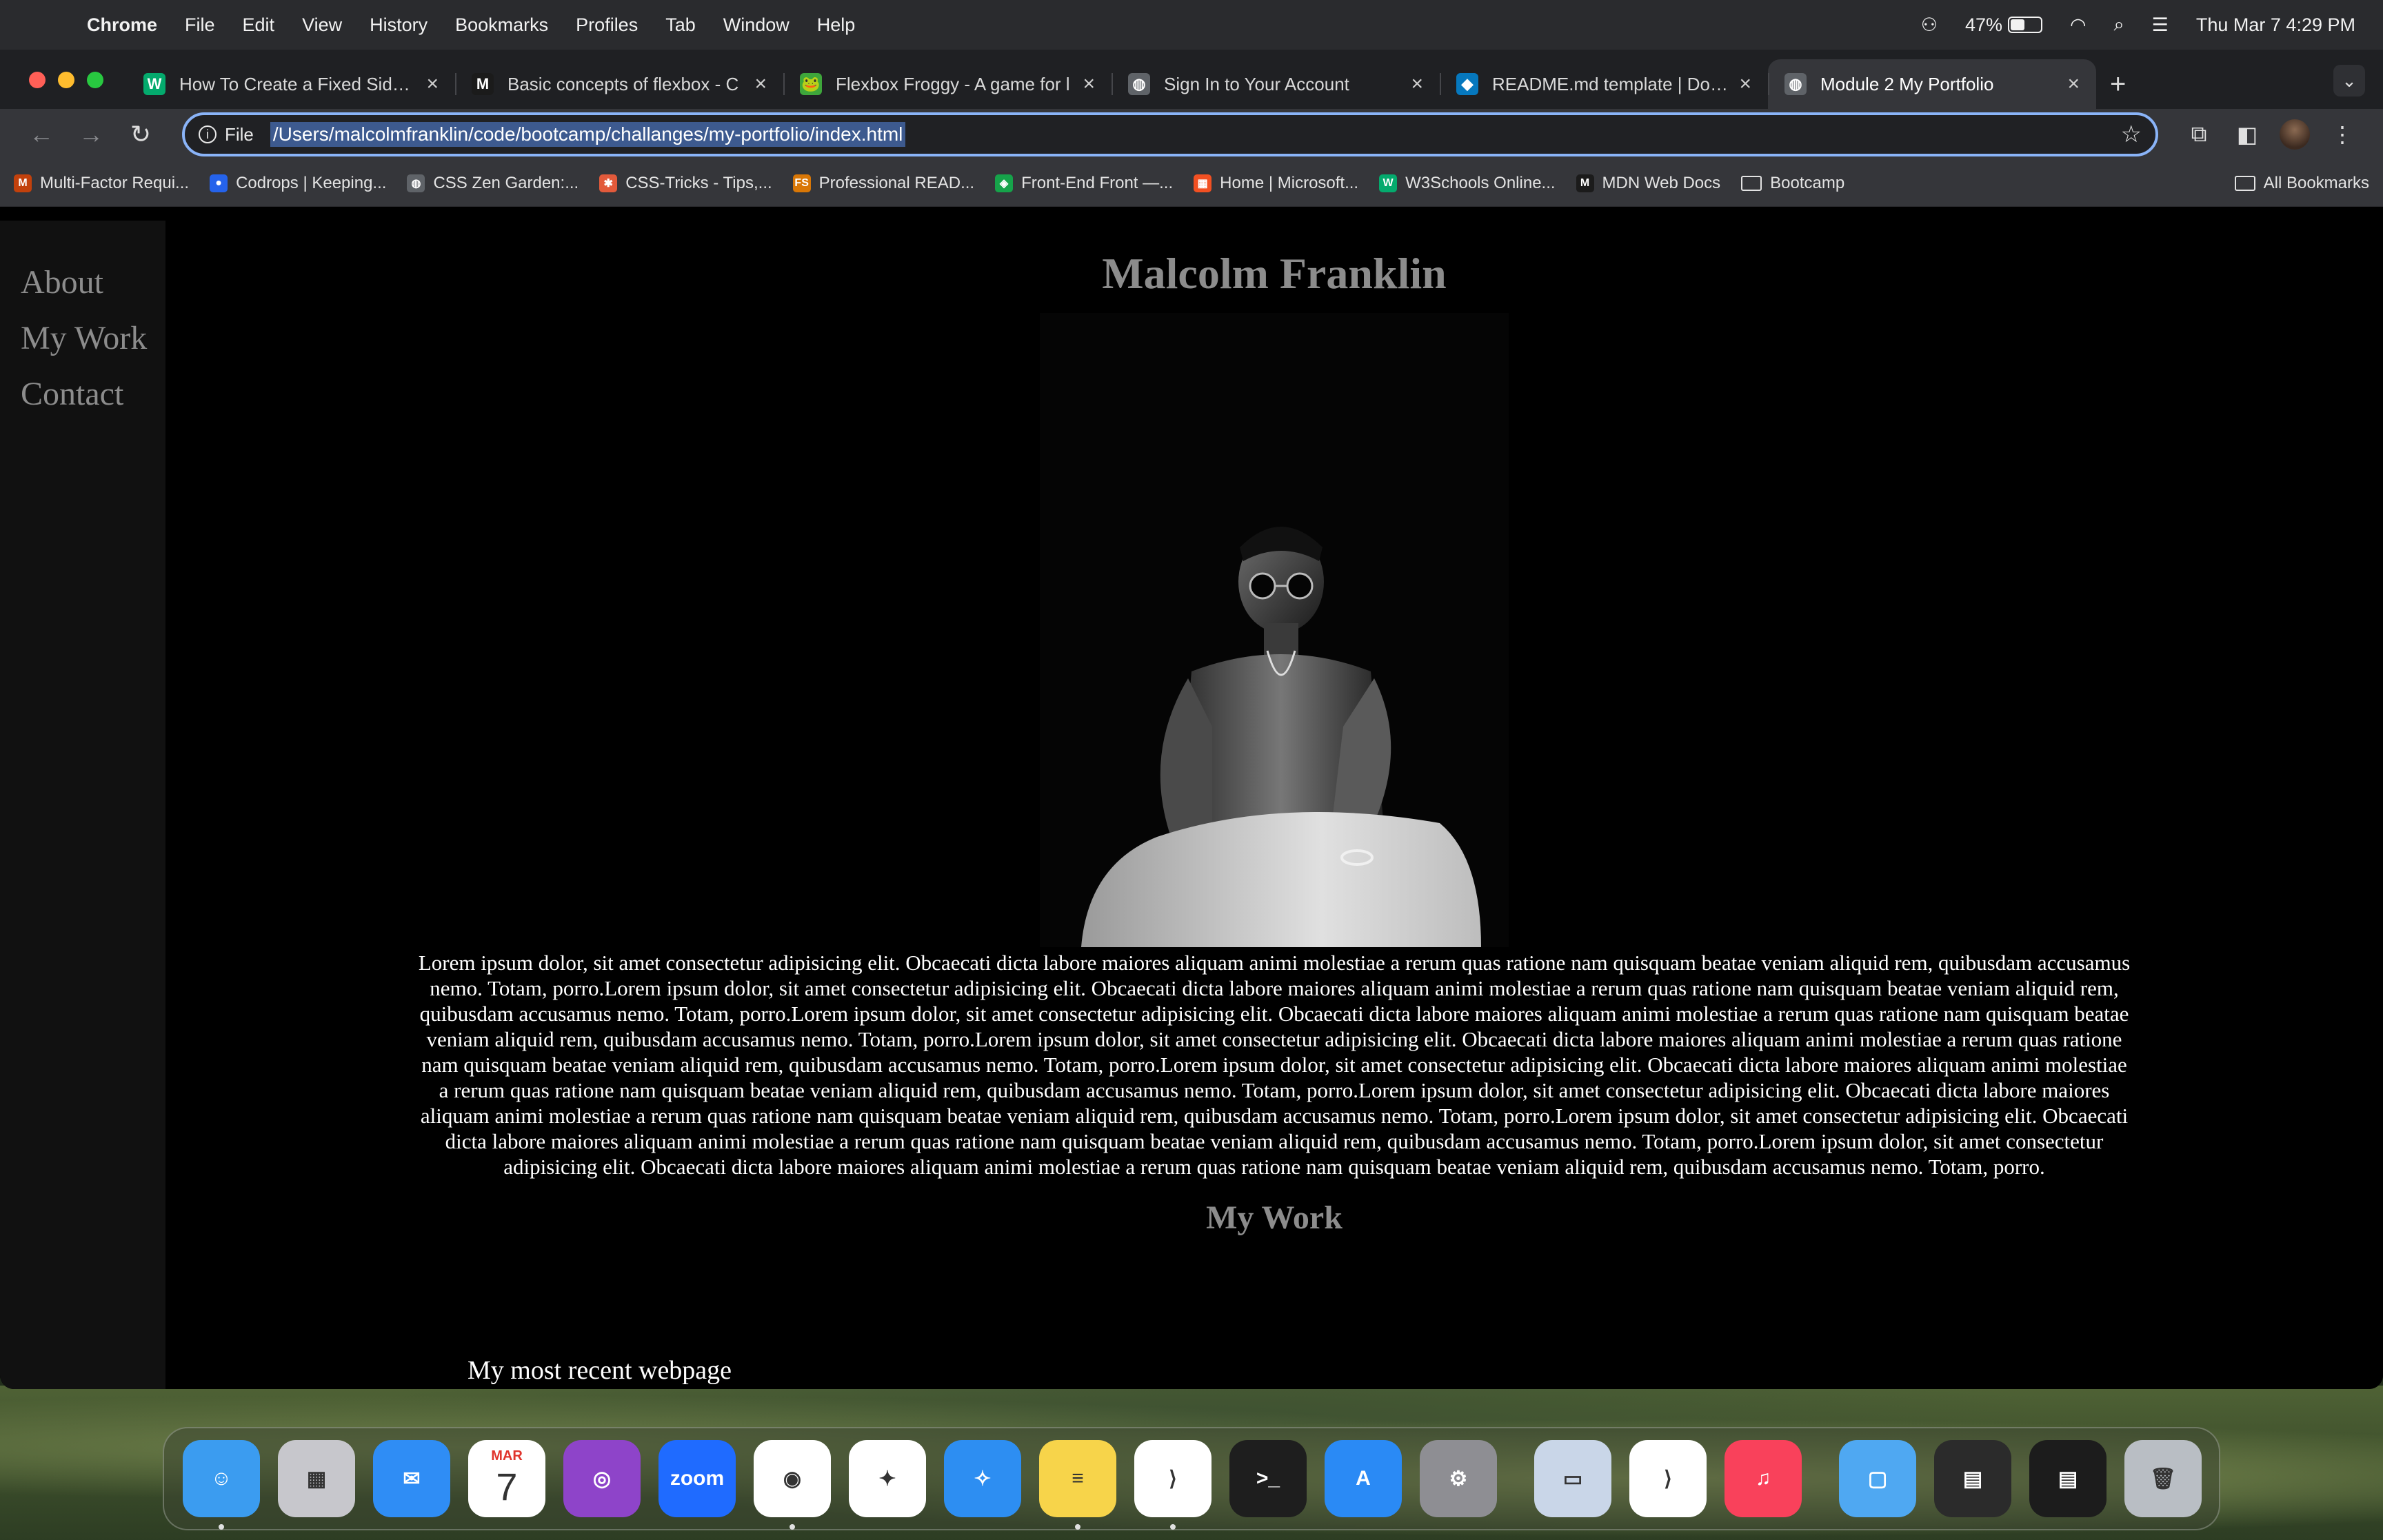 Image resolution: width=2383 pixels, height=1540 pixels. What do you see at coordinates (1648, 184) in the screenshot?
I see `bookmark-item: M MDN Web Docs` at bounding box center [1648, 184].